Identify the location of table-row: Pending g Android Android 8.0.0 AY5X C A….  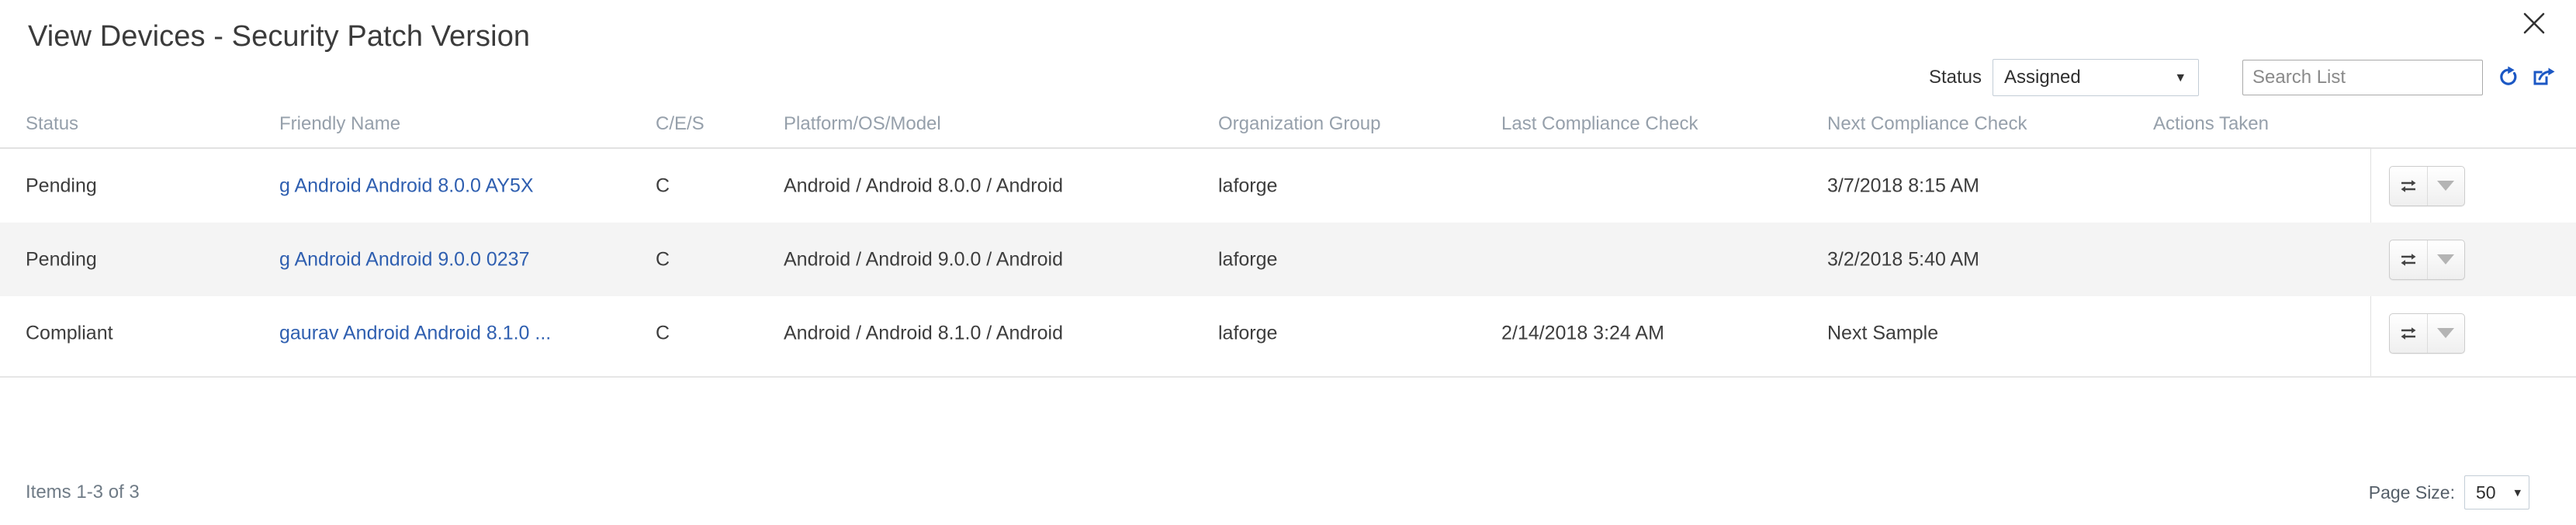
(1288, 186).